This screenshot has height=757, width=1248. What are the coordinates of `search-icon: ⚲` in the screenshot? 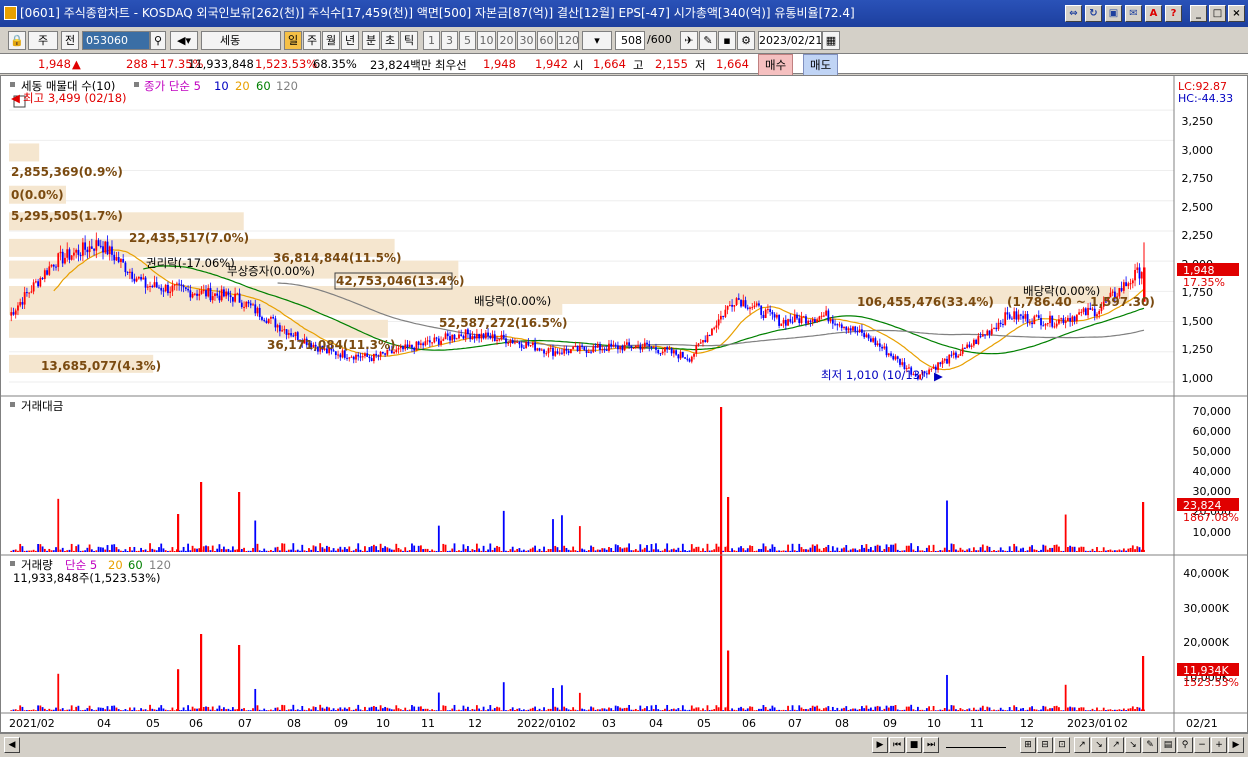 It's located at (158, 40).